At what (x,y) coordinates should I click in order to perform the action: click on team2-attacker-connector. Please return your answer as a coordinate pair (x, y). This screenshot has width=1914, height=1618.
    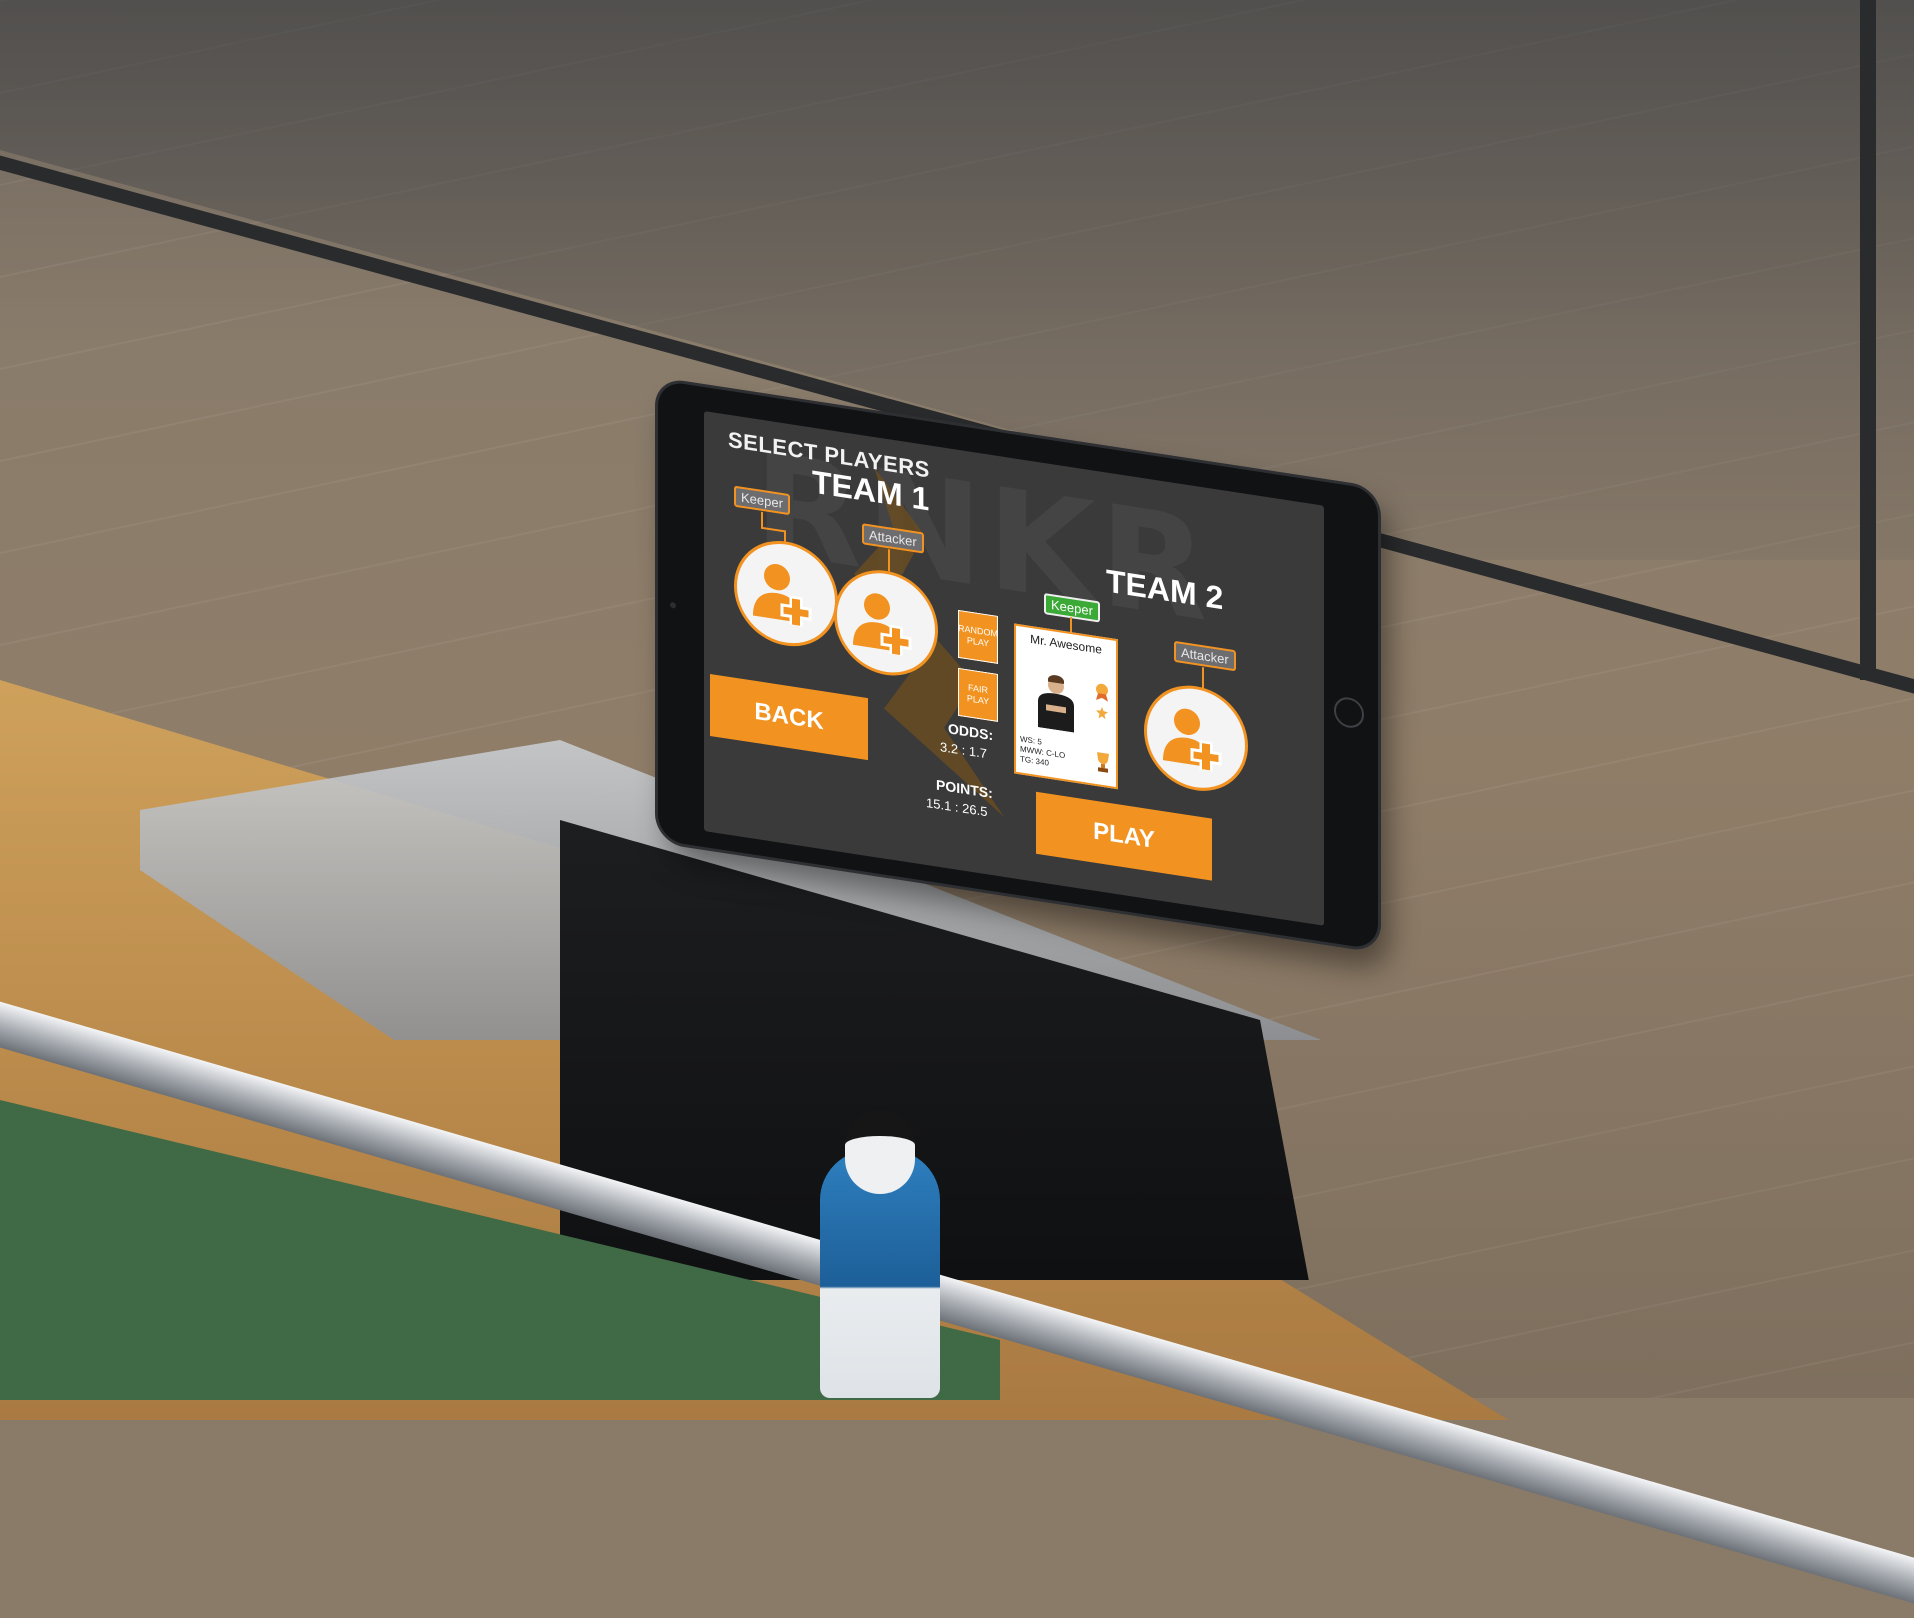
    Looking at the image, I should click on (1203, 678).